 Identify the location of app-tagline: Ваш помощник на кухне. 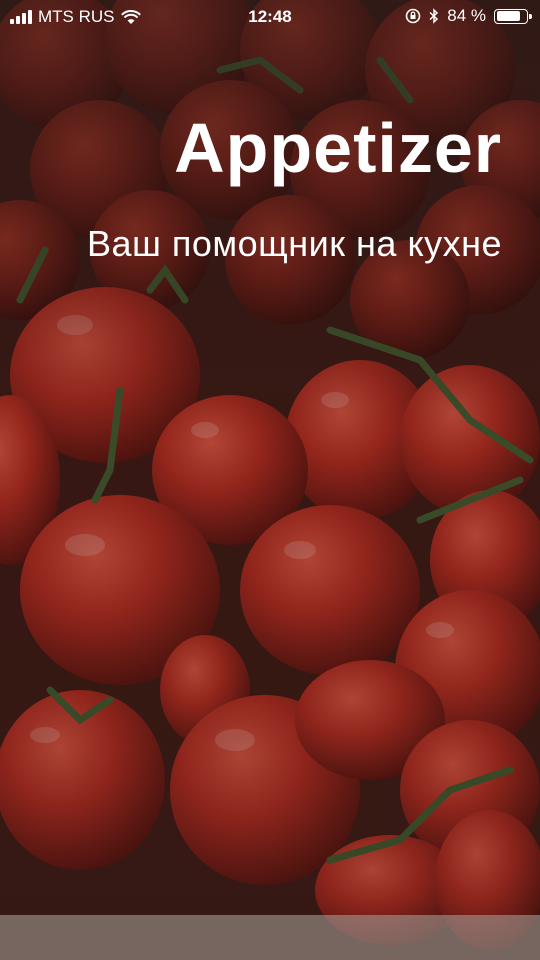
(294, 243).